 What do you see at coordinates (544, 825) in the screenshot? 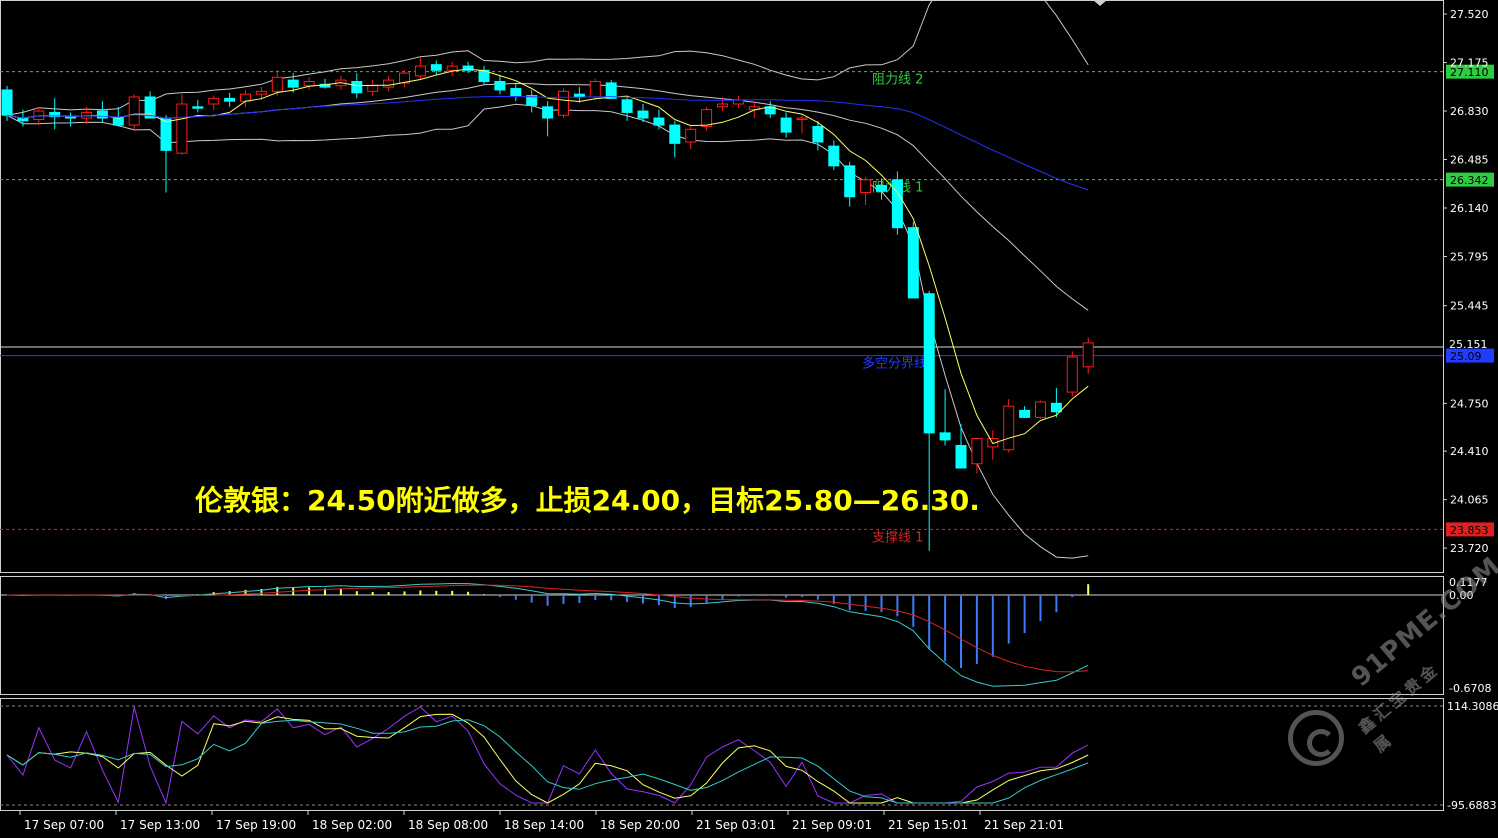
I see `x-tick-label: 18 Sep 14:00` at bounding box center [544, 825].